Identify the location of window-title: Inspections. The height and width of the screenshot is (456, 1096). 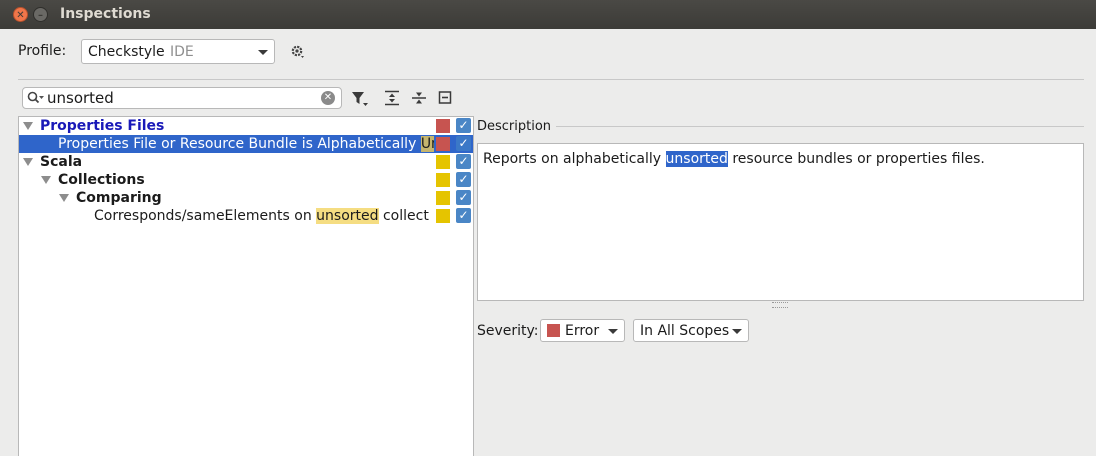
(105, 14).